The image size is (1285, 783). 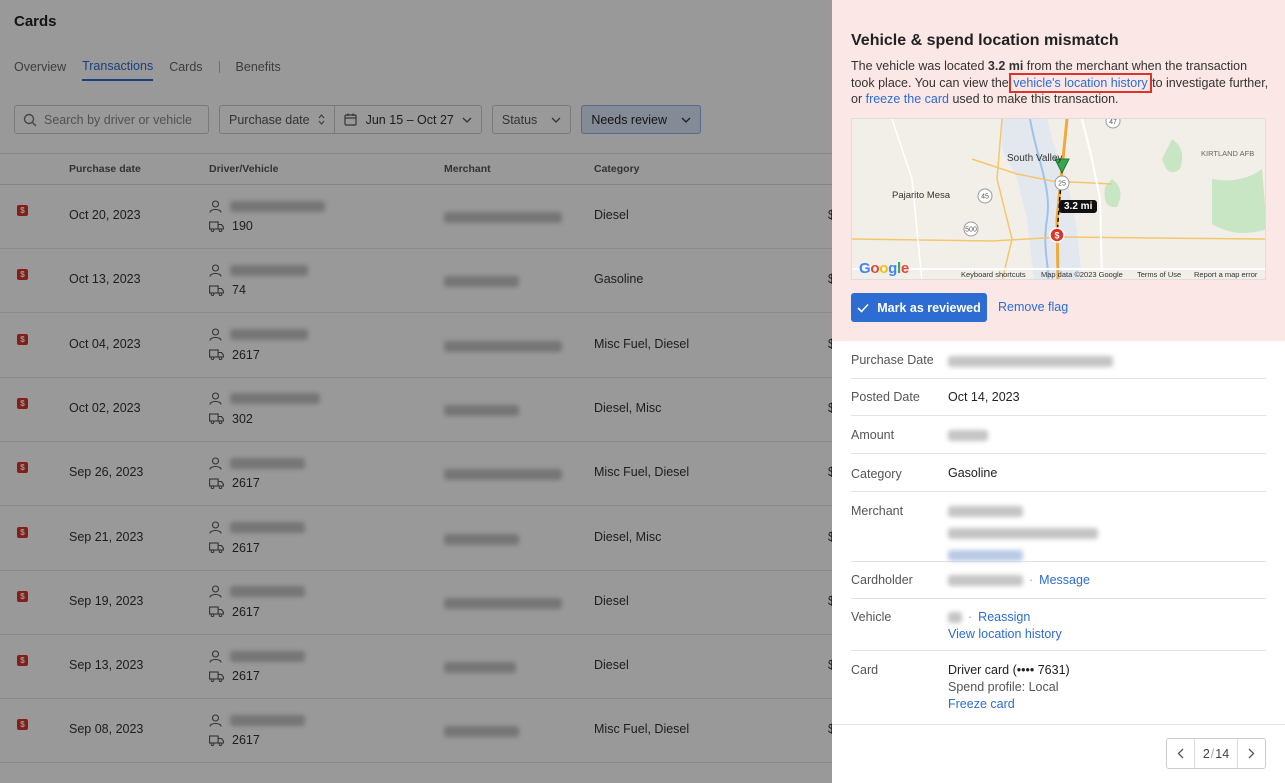 I want to click on route-shield-25: 25, so click(x=1062, y=184).